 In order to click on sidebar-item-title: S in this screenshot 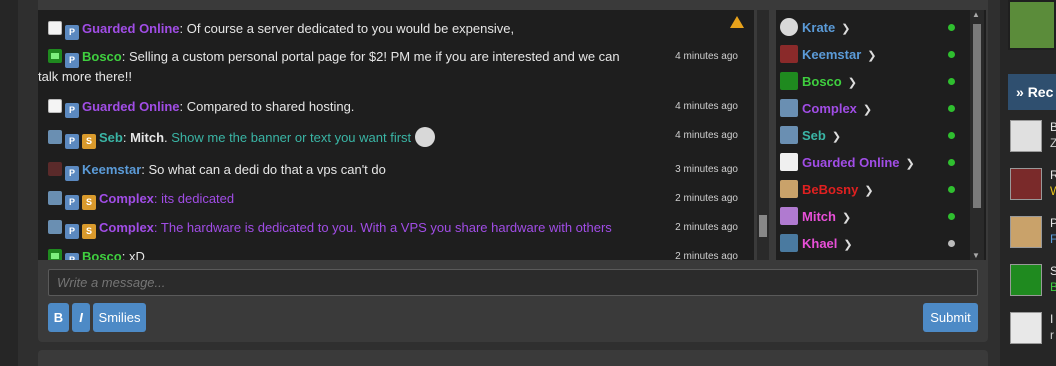, I will do `click(1053, 271)`.